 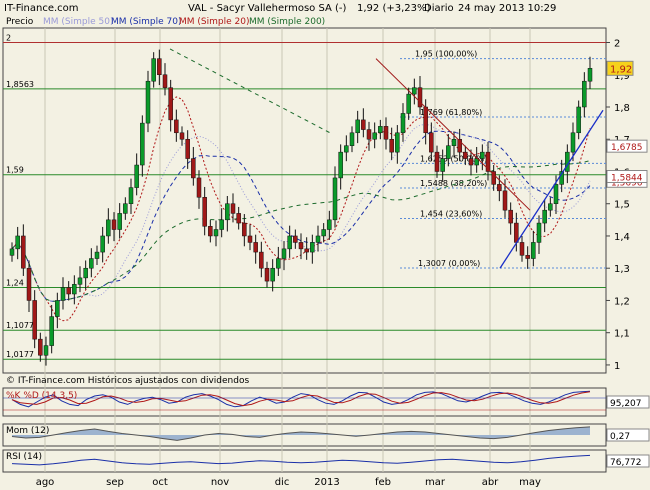 I want to click on x-tick-label: abr, so click(x=490, y=482).